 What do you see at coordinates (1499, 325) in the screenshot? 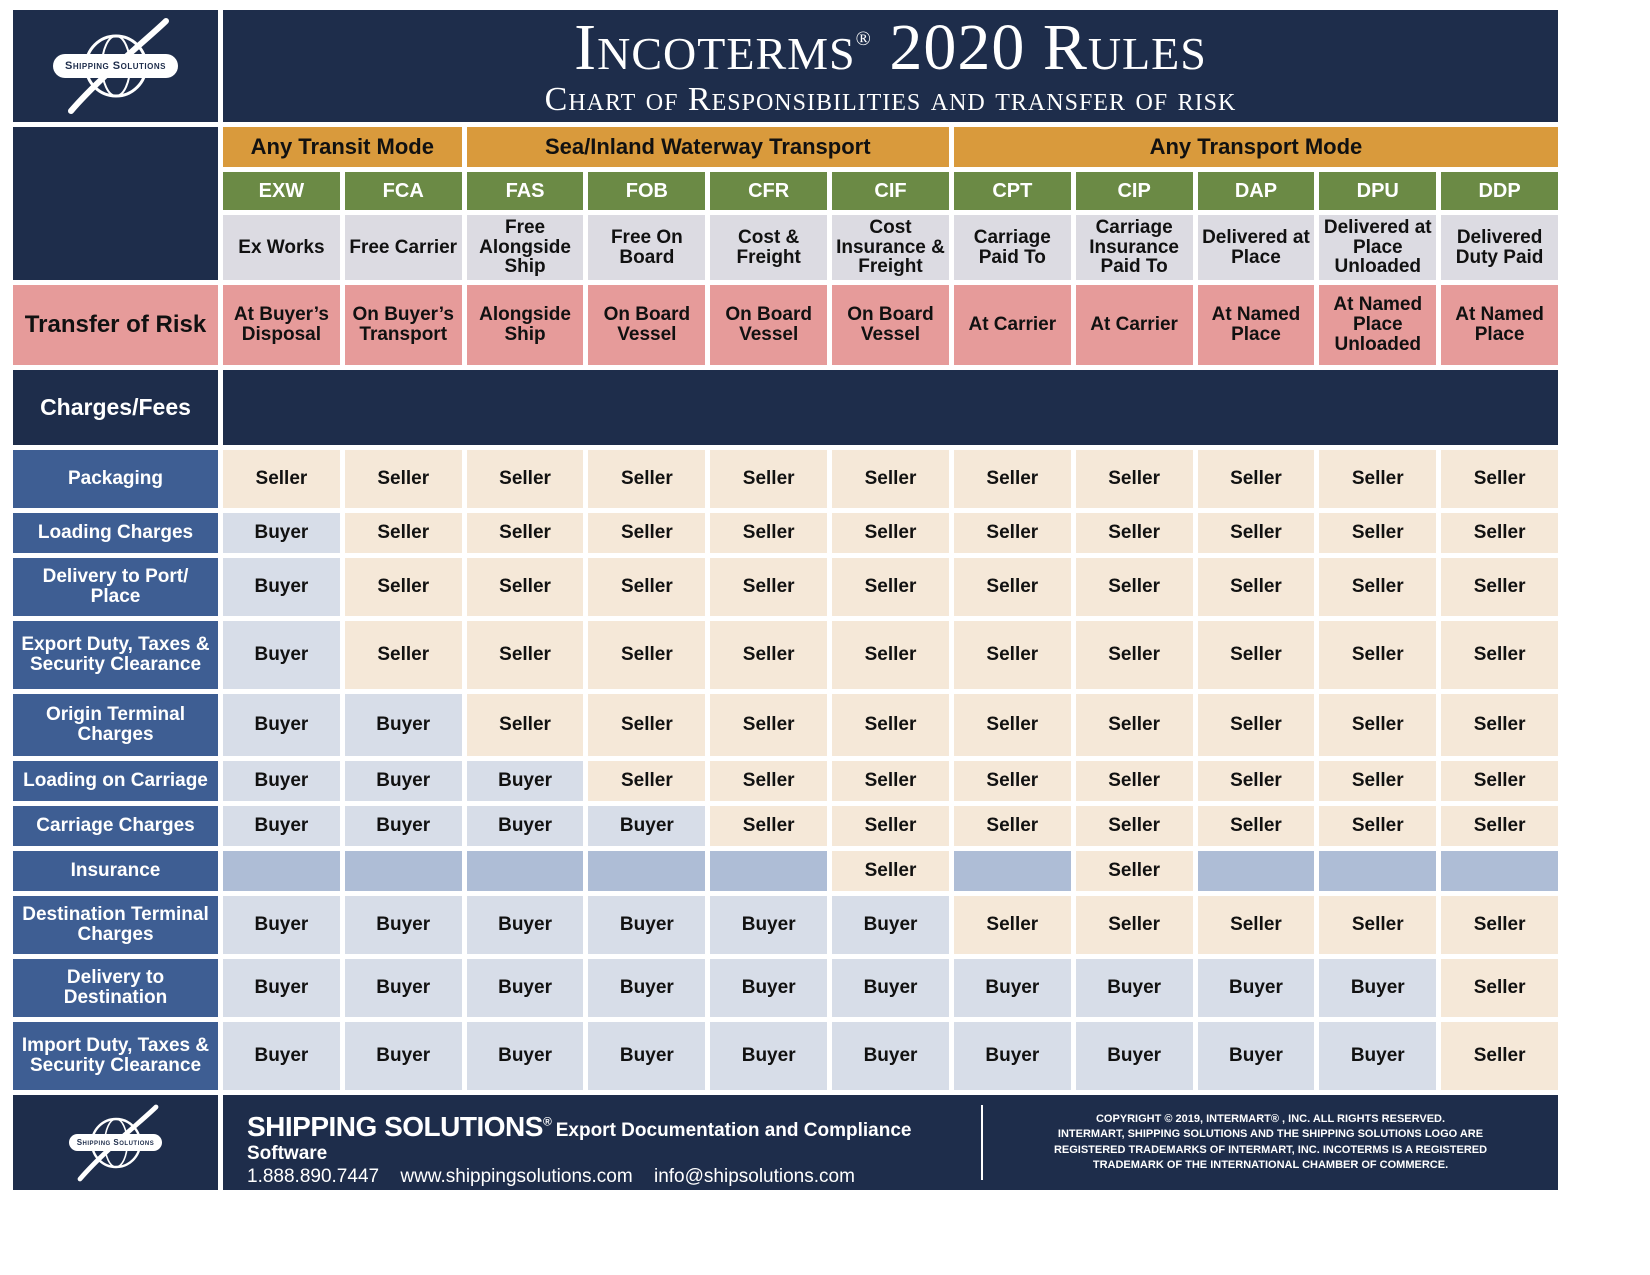
I see `risk-transfer-point: At Named Place` at bounding box center [1499, 325].